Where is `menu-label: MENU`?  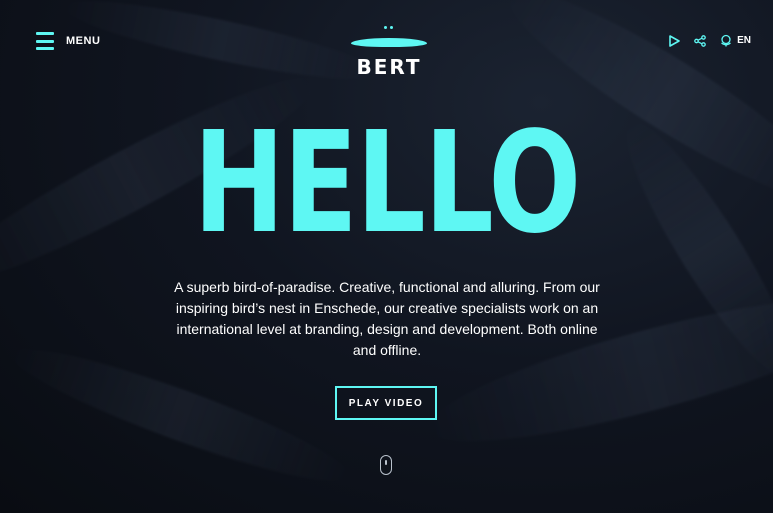
menu-label: MENU is located at coordinates (83, 41).